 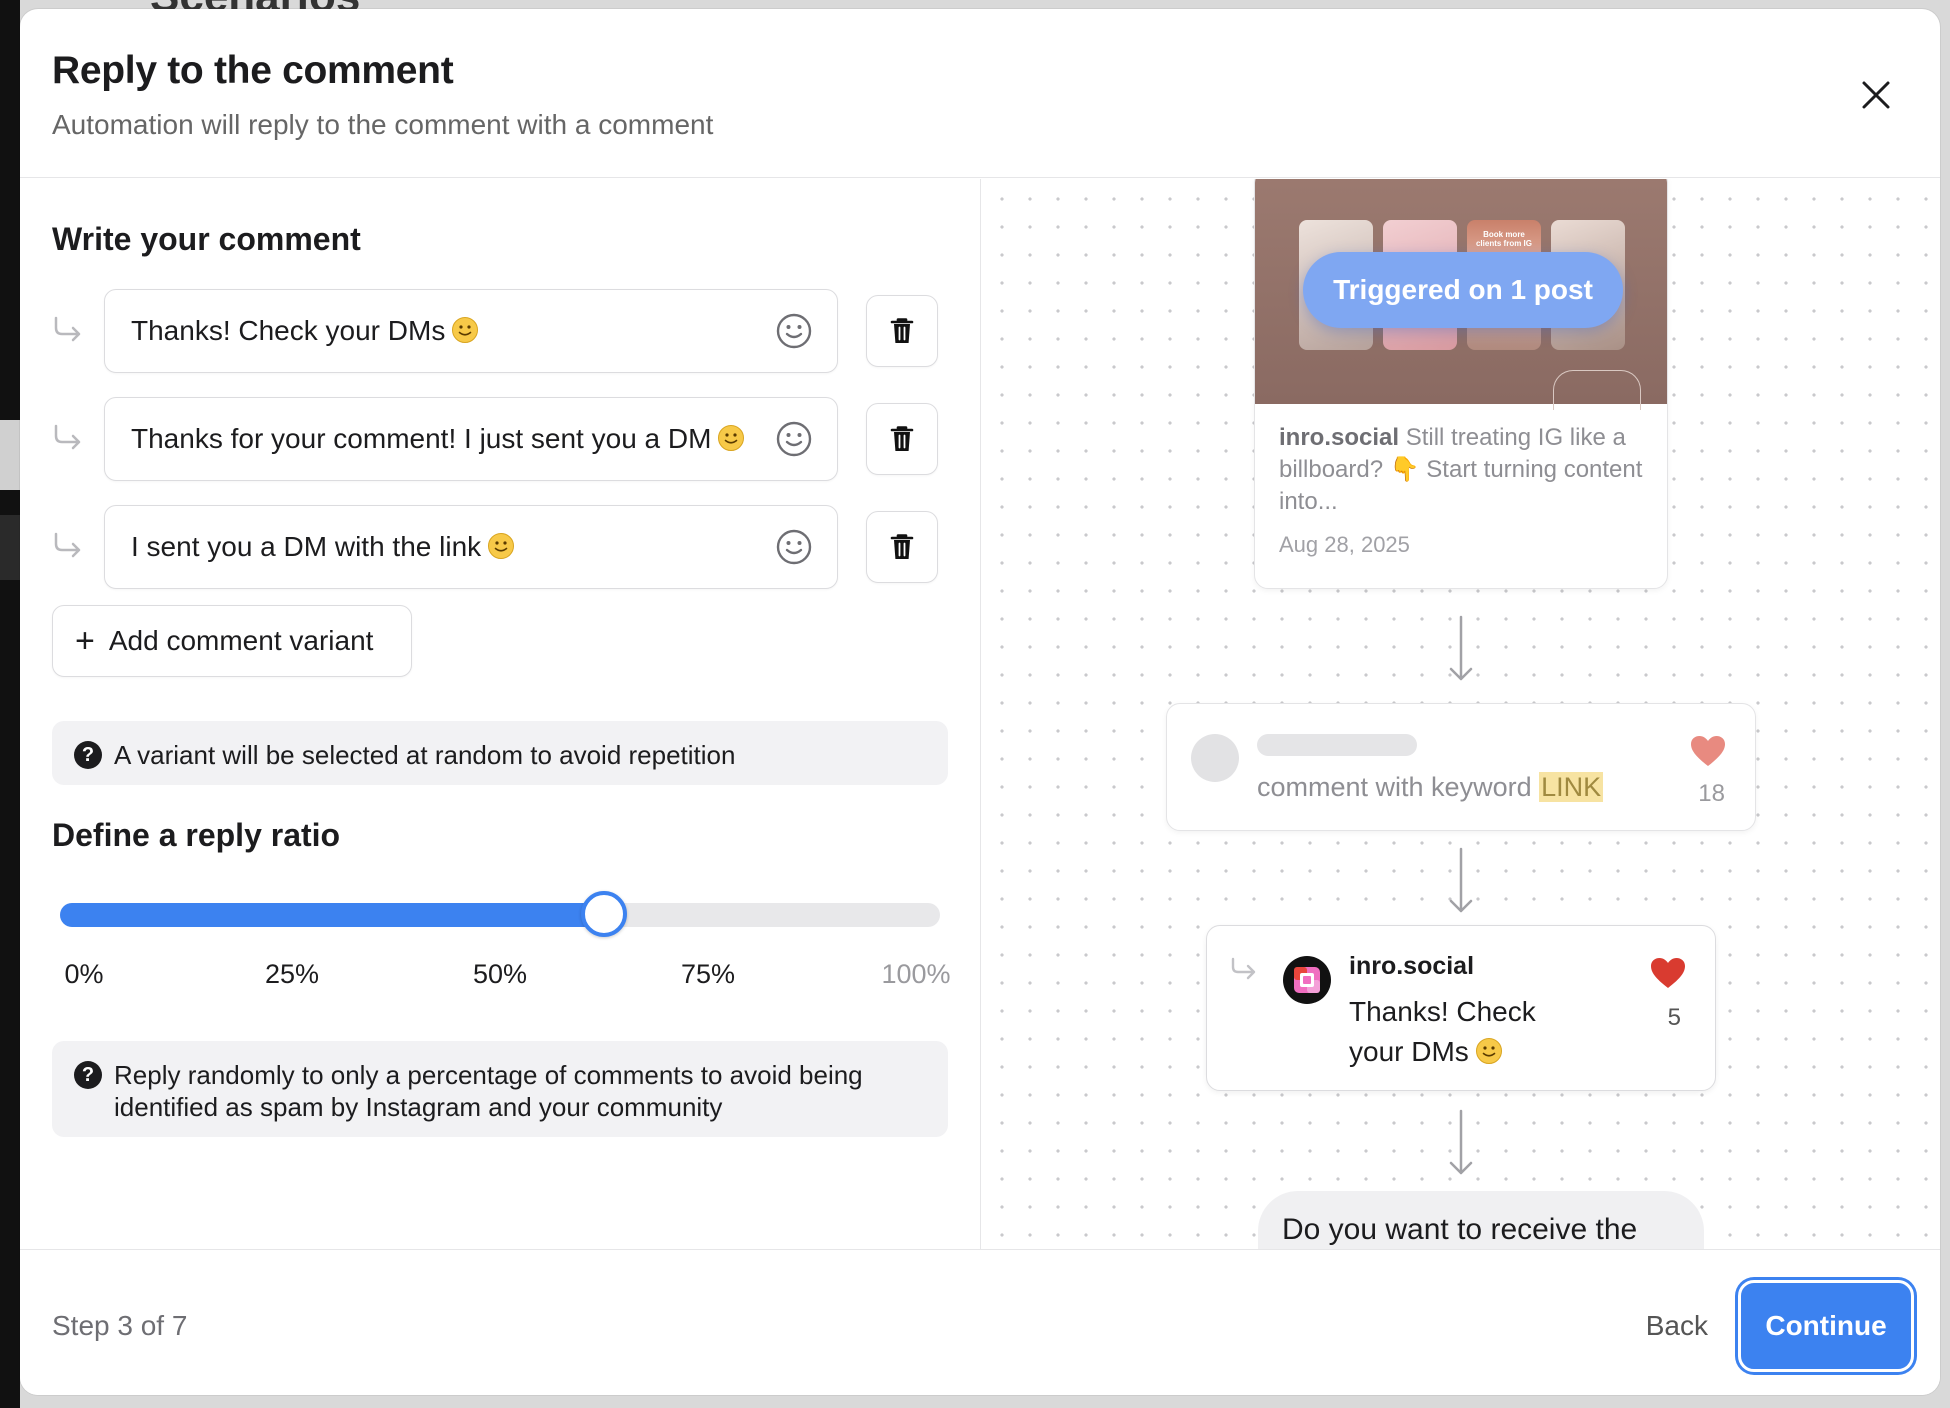 I want to click on reply-ratio-title: Define a reply ratio, so click(x=196, y=835).